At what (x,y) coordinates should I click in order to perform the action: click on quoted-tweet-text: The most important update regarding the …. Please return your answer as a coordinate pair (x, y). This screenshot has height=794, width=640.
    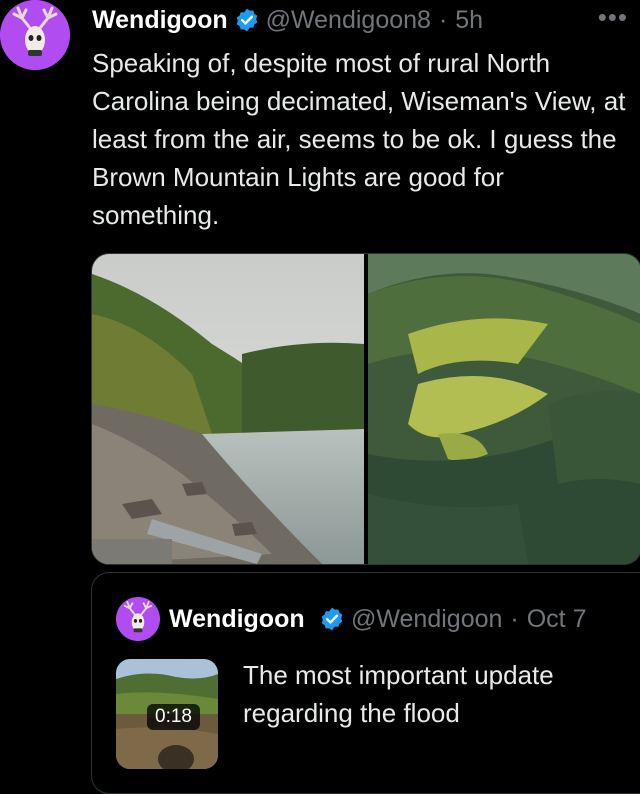
    Looking at the image, I should click on (398, 694).